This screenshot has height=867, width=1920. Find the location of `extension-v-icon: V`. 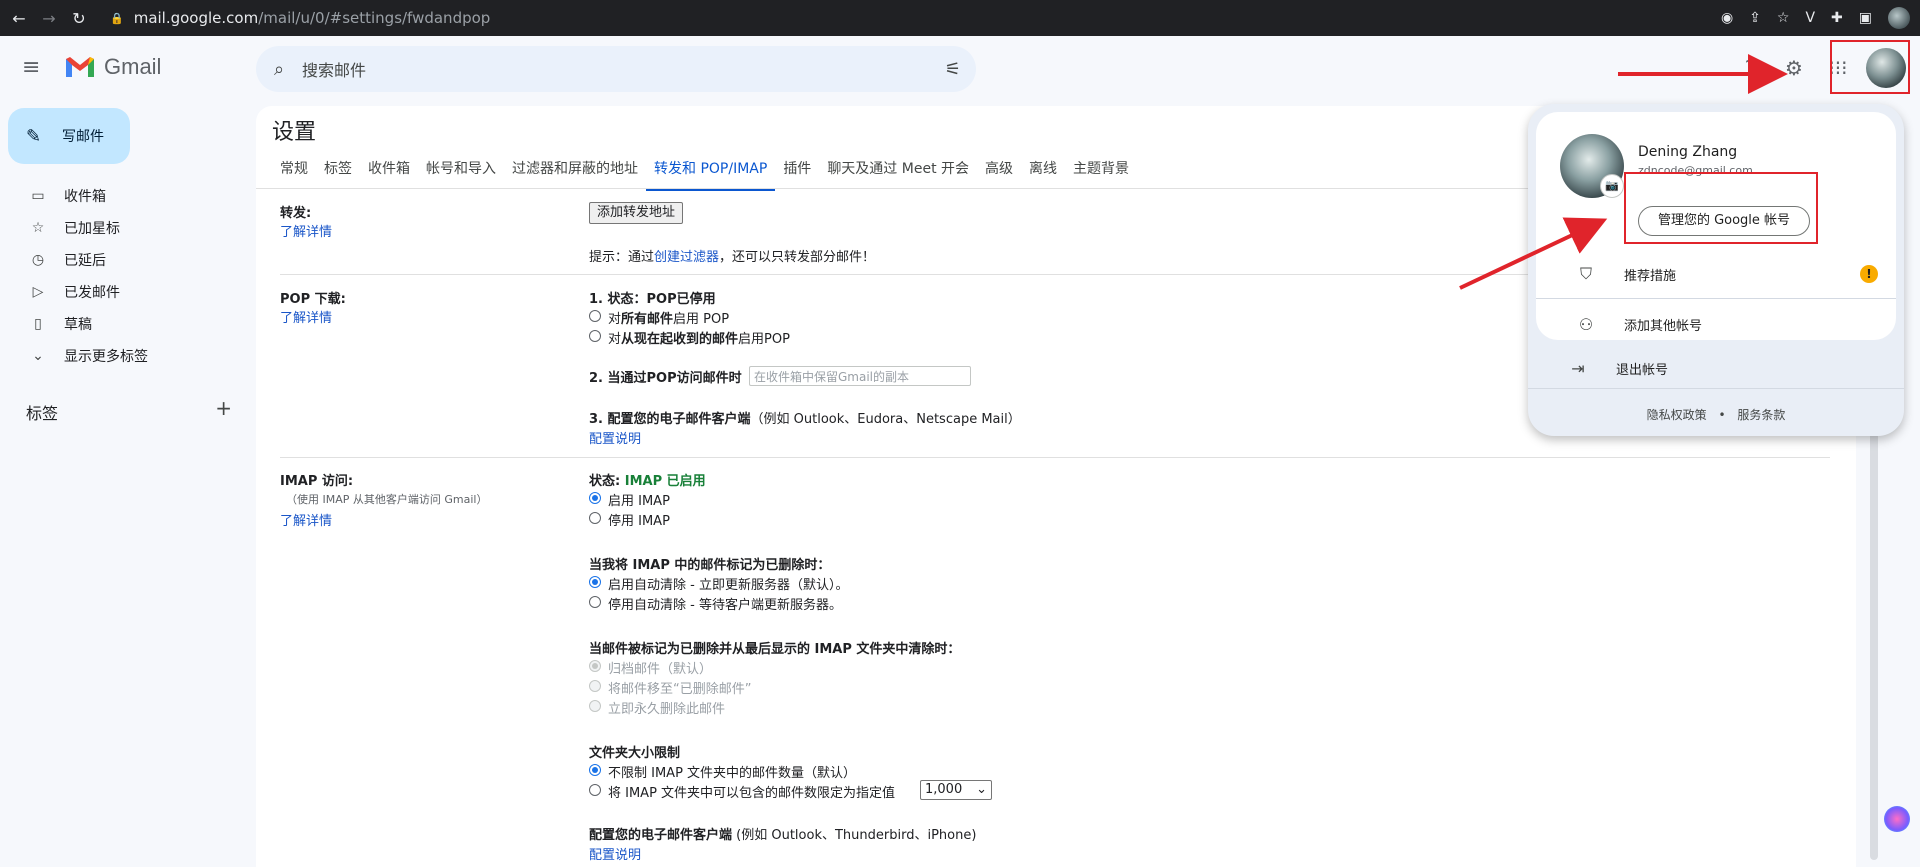

extension-v-icon: V is located at coordinates (1810, 18).